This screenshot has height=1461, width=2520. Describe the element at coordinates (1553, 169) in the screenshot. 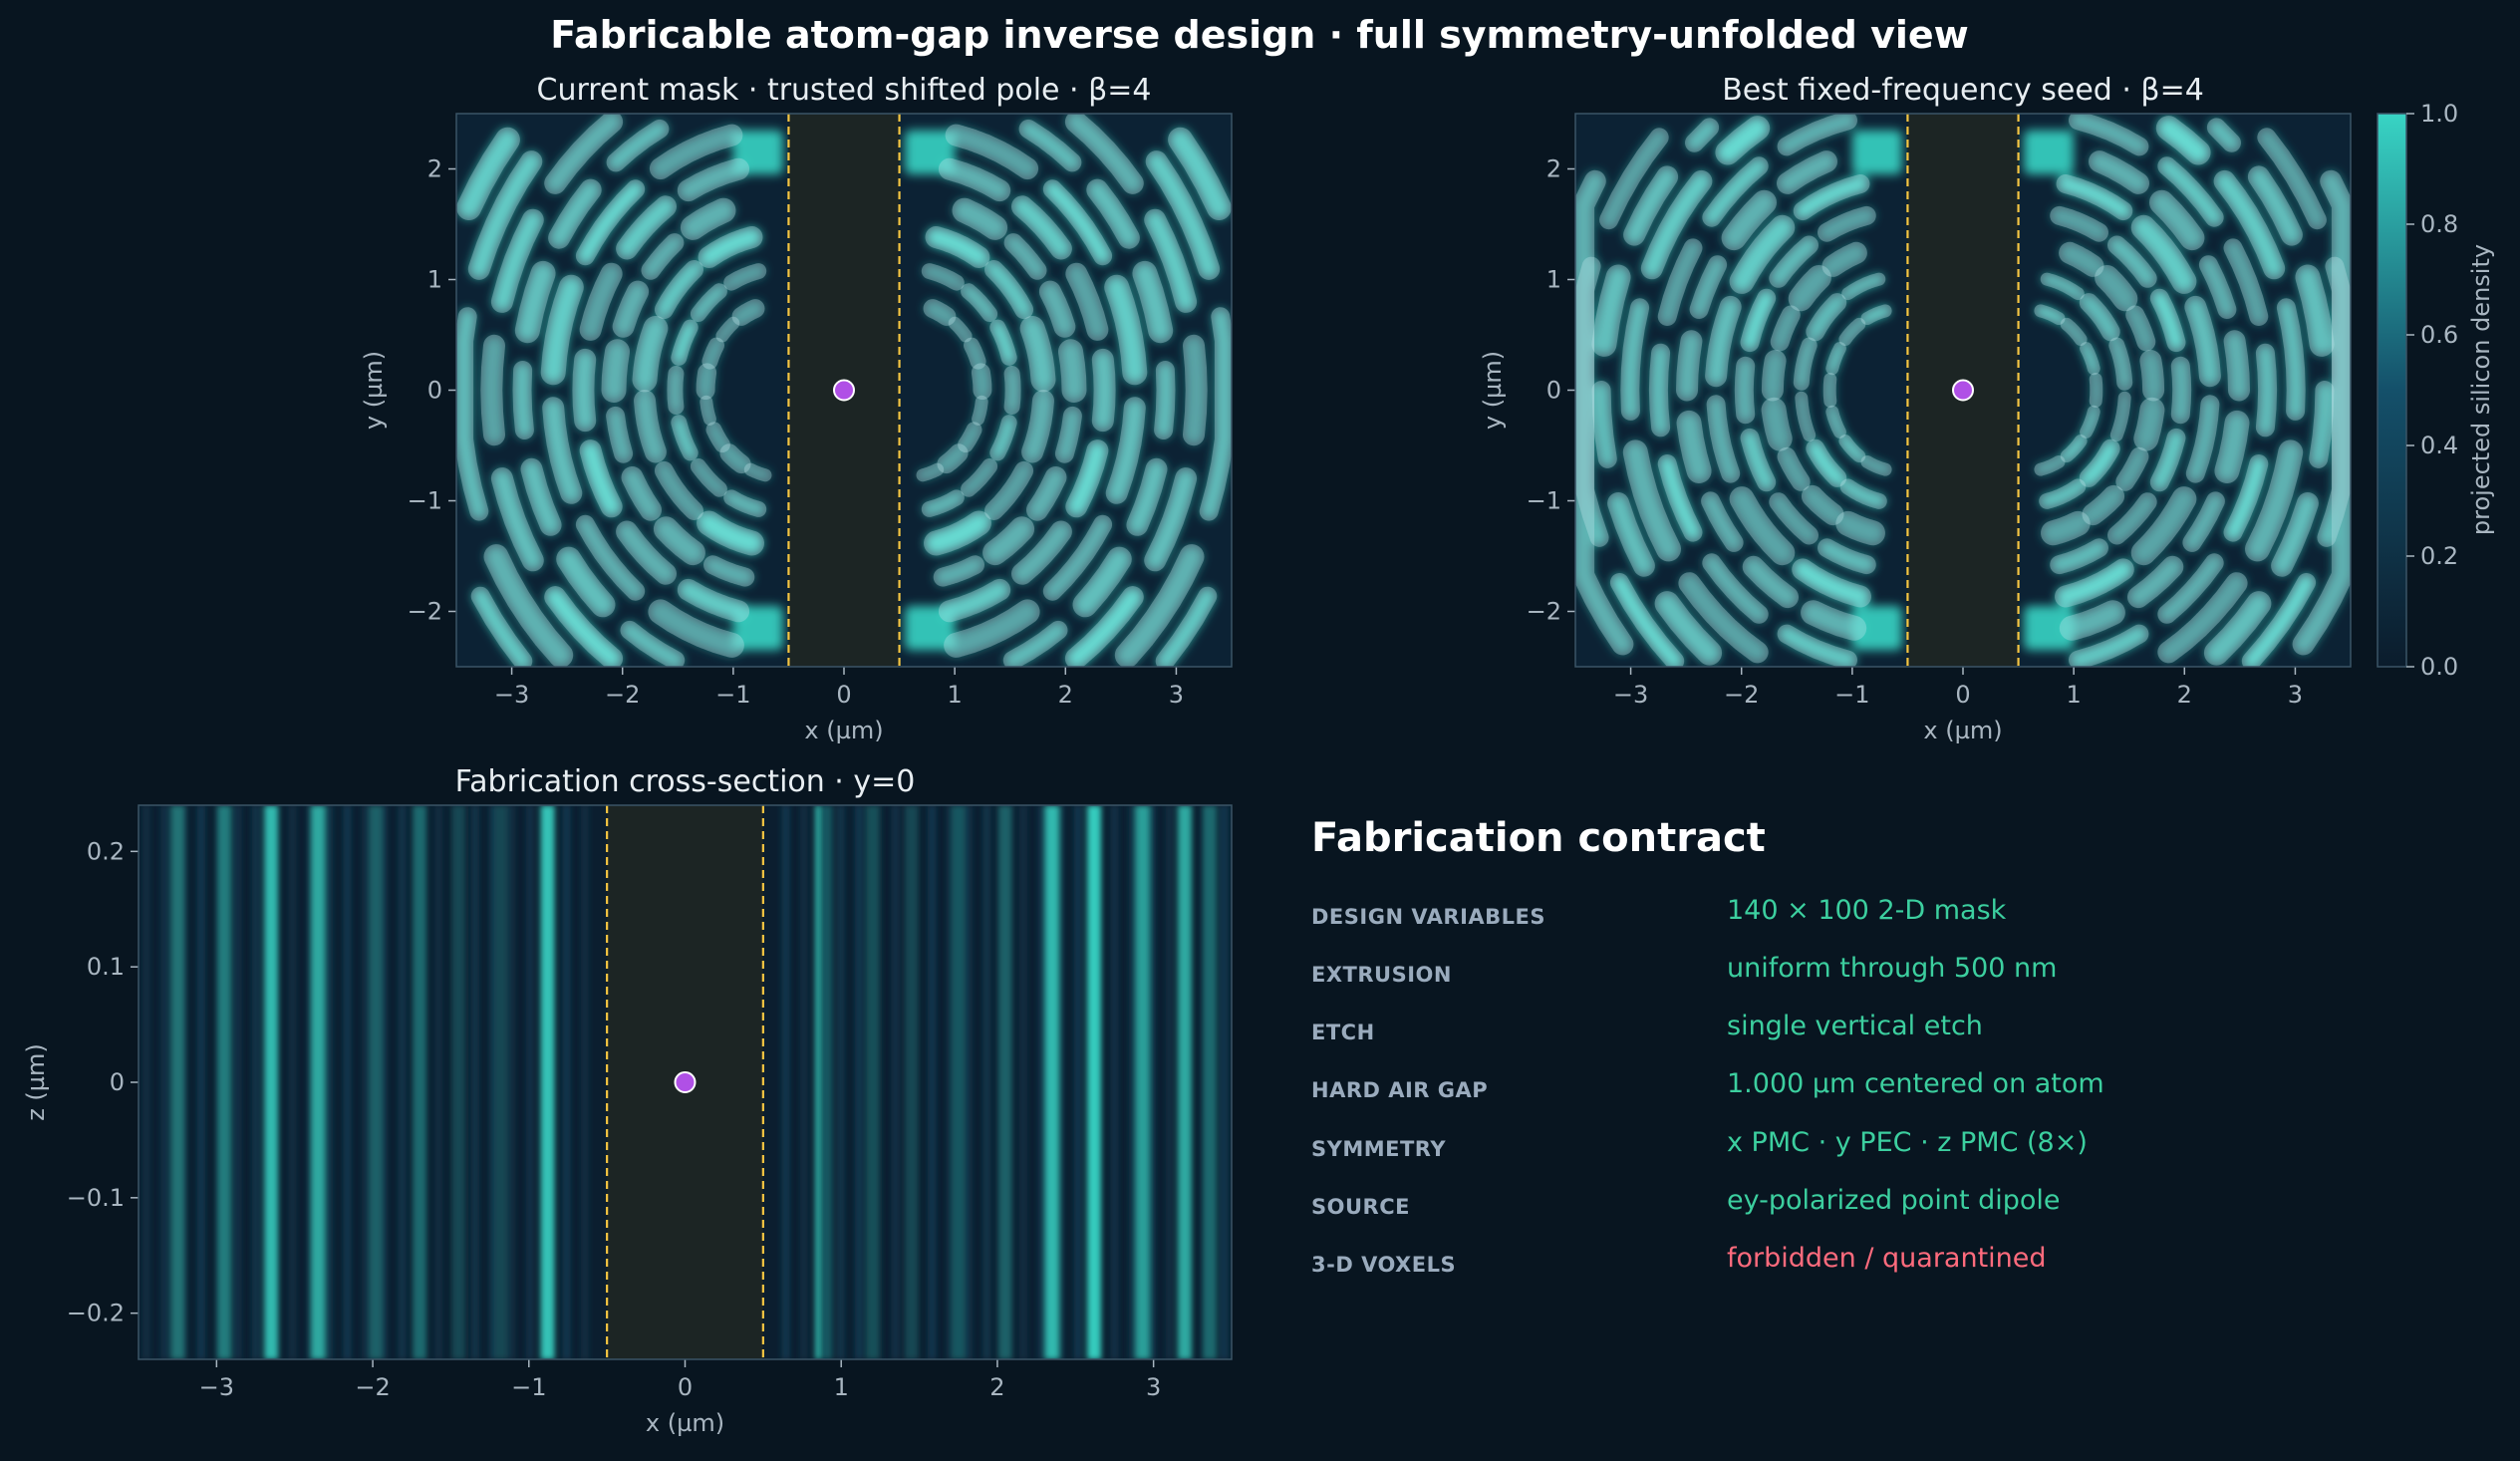

I see `y-tick-label: 2` at that location.